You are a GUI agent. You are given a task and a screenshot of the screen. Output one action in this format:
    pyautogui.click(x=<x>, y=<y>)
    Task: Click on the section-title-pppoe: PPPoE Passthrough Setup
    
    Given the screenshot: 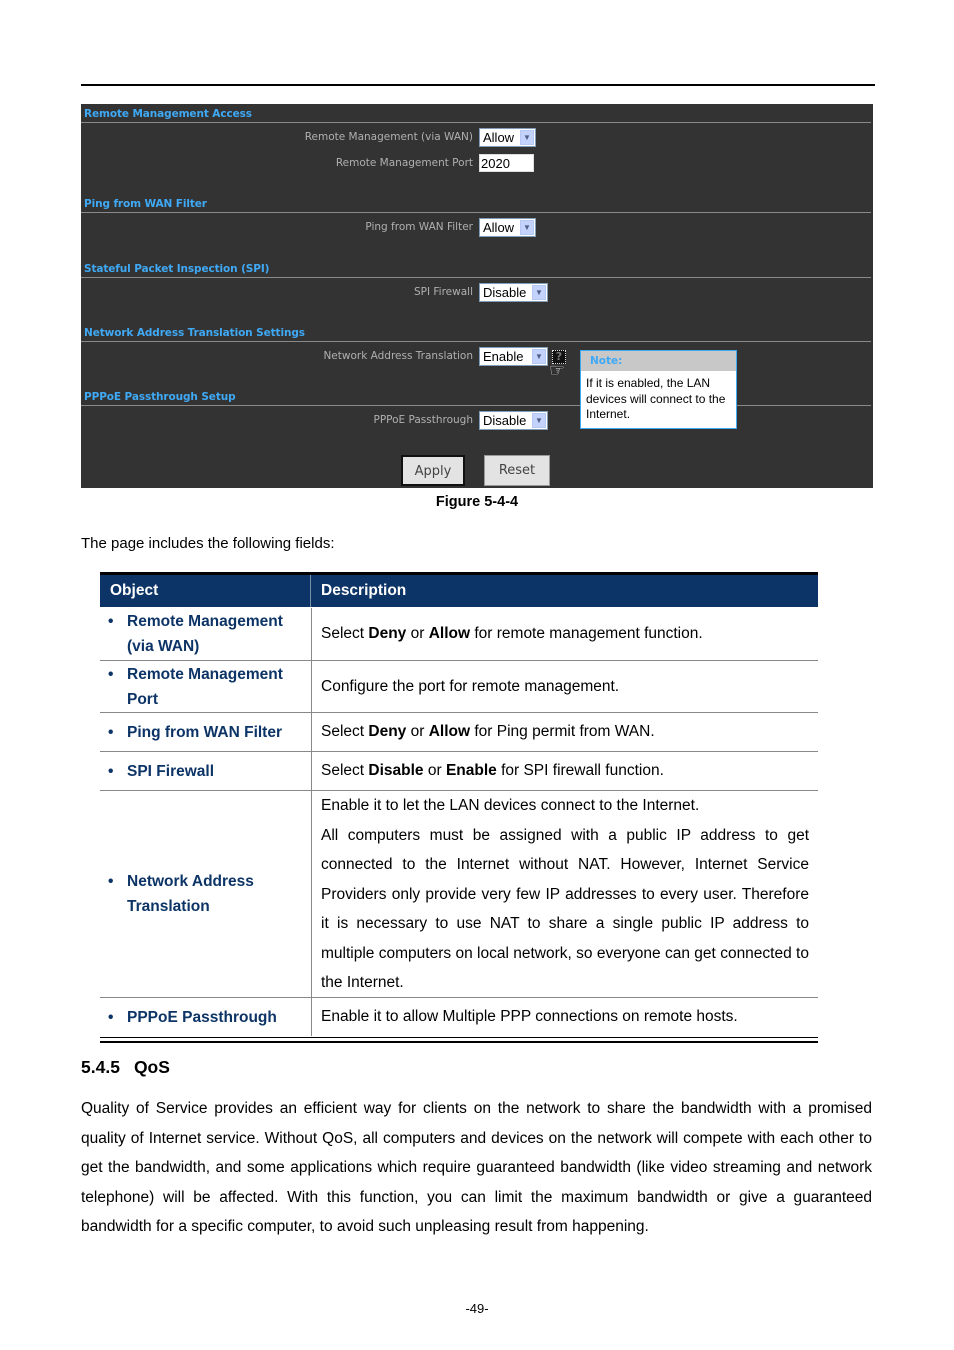 What is the action you would take?
    pyautogui.click(x=160, y=397)
    